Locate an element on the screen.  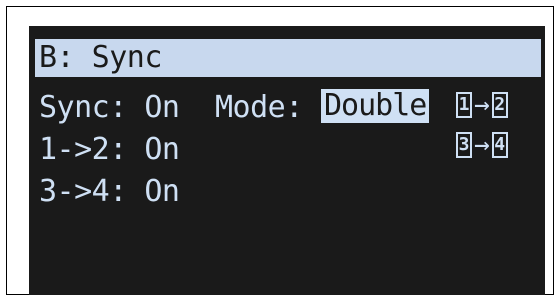
mode-label: Mode: is located at coordinates (259, 107).